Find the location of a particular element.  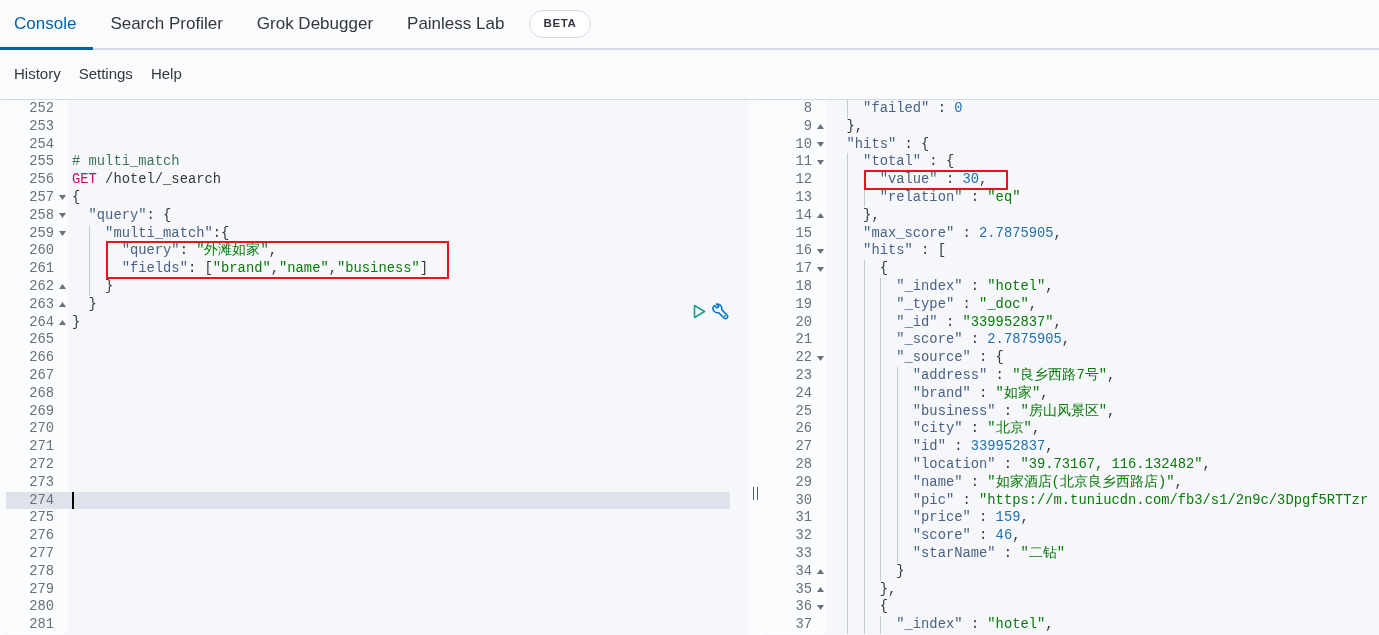

code-line: "multi_match":{ is located at coordinates (167, 233).